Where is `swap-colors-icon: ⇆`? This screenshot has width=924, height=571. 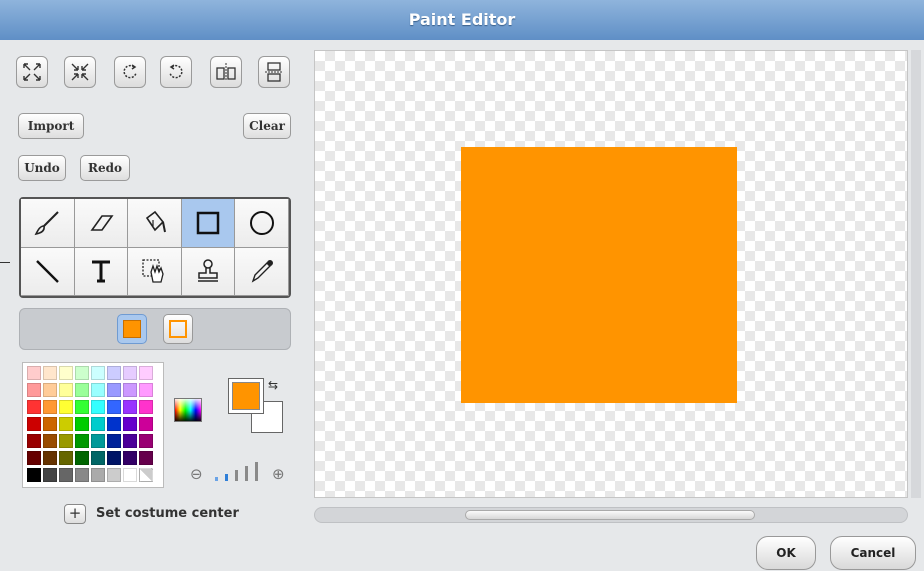 swap-colors-icon: ⇆ is located at coordinates (273, 385).